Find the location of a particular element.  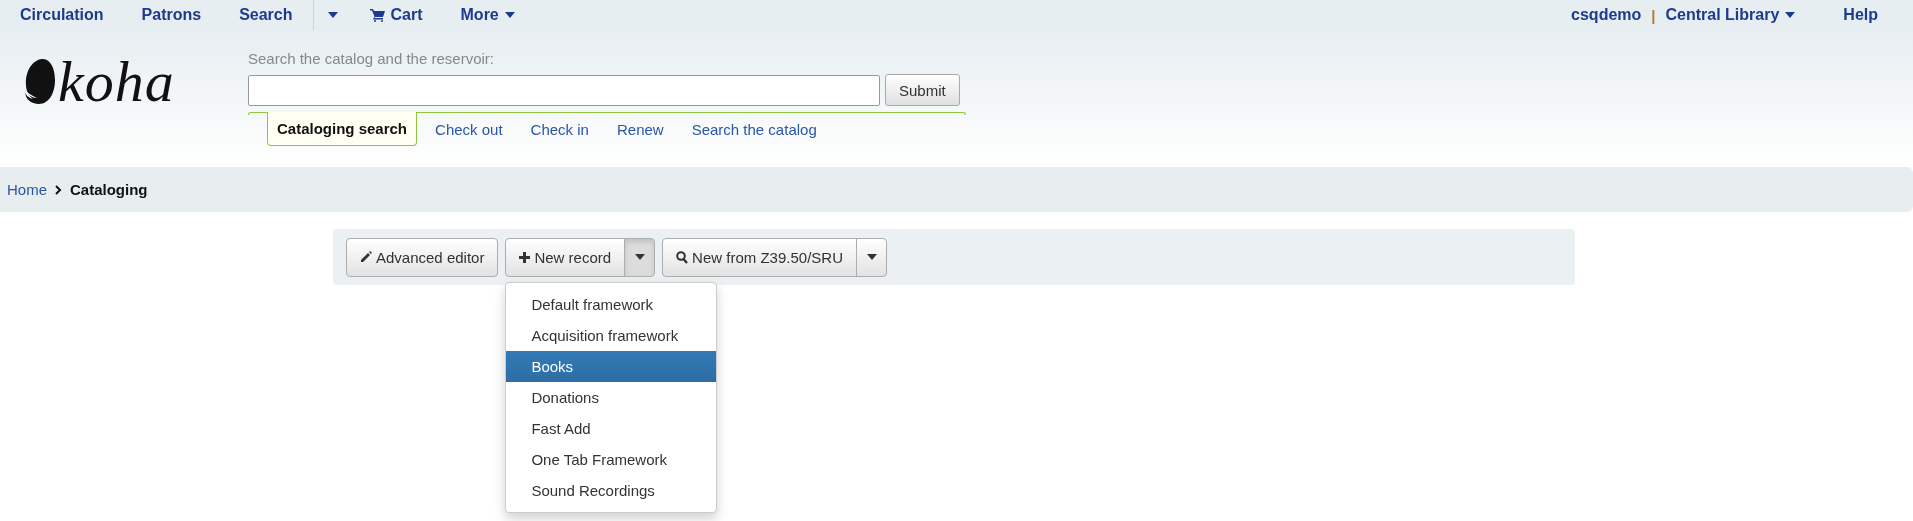

new-record-button: New record is located at coordinates (565, 257).